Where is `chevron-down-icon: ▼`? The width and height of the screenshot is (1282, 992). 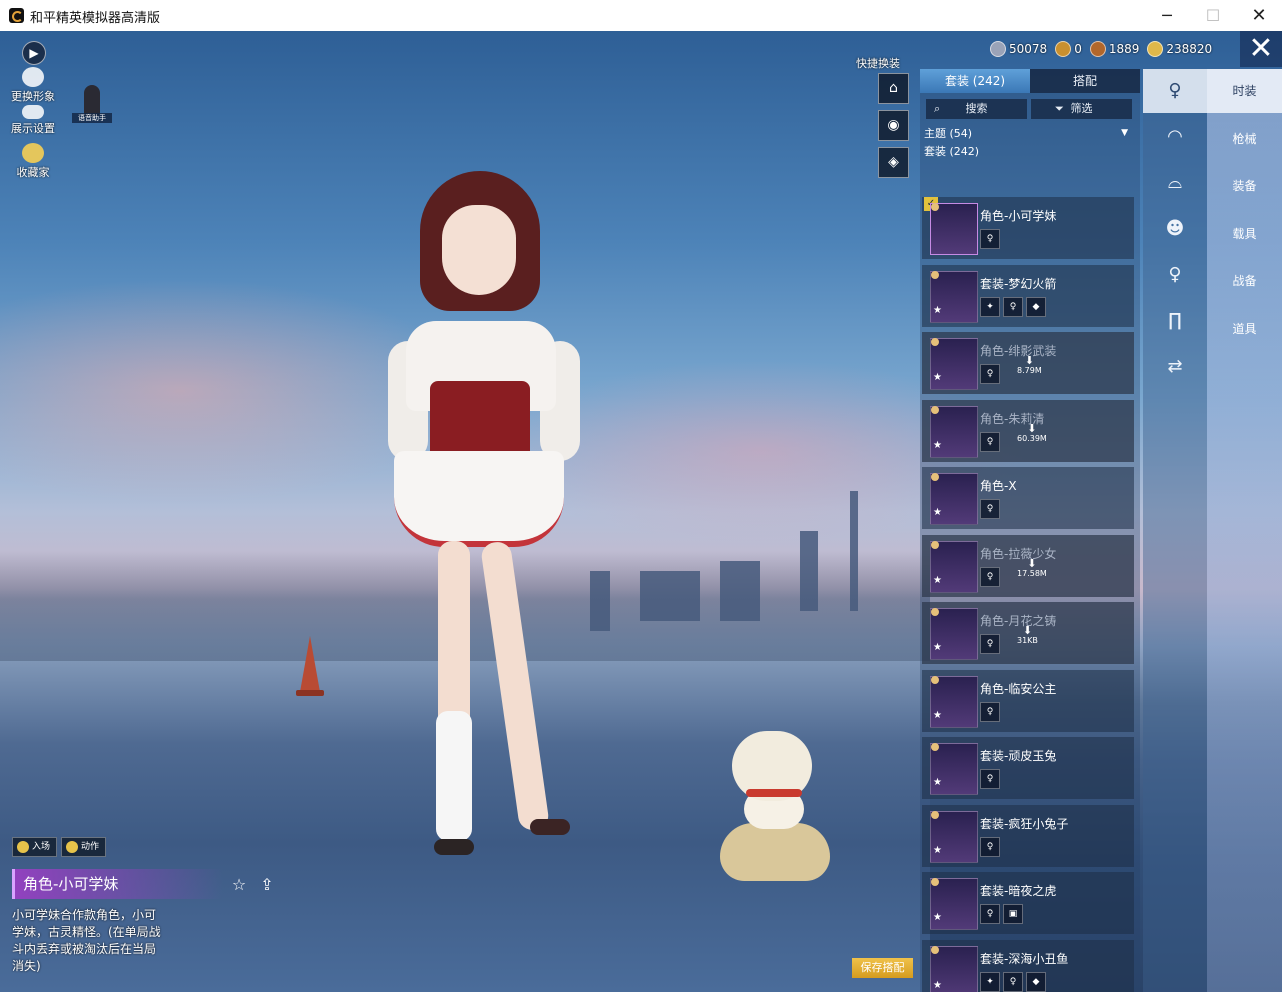
chevron-down-icon: ▼ is located at coordinates (1124, 133).